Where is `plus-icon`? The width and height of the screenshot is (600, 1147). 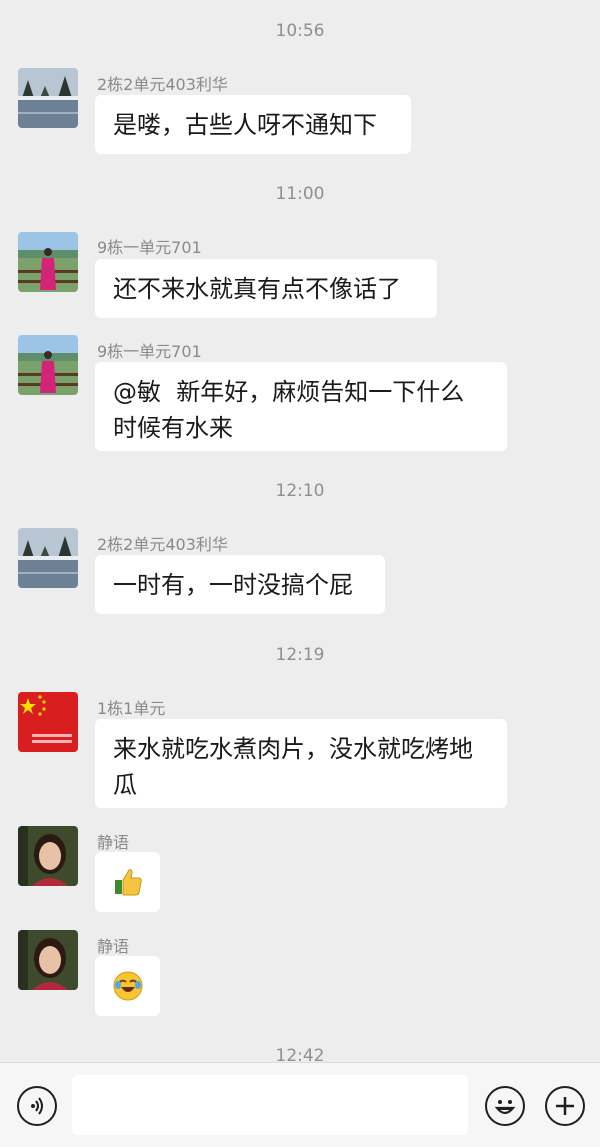 plus-icon is located at coordinates (565, 1106).